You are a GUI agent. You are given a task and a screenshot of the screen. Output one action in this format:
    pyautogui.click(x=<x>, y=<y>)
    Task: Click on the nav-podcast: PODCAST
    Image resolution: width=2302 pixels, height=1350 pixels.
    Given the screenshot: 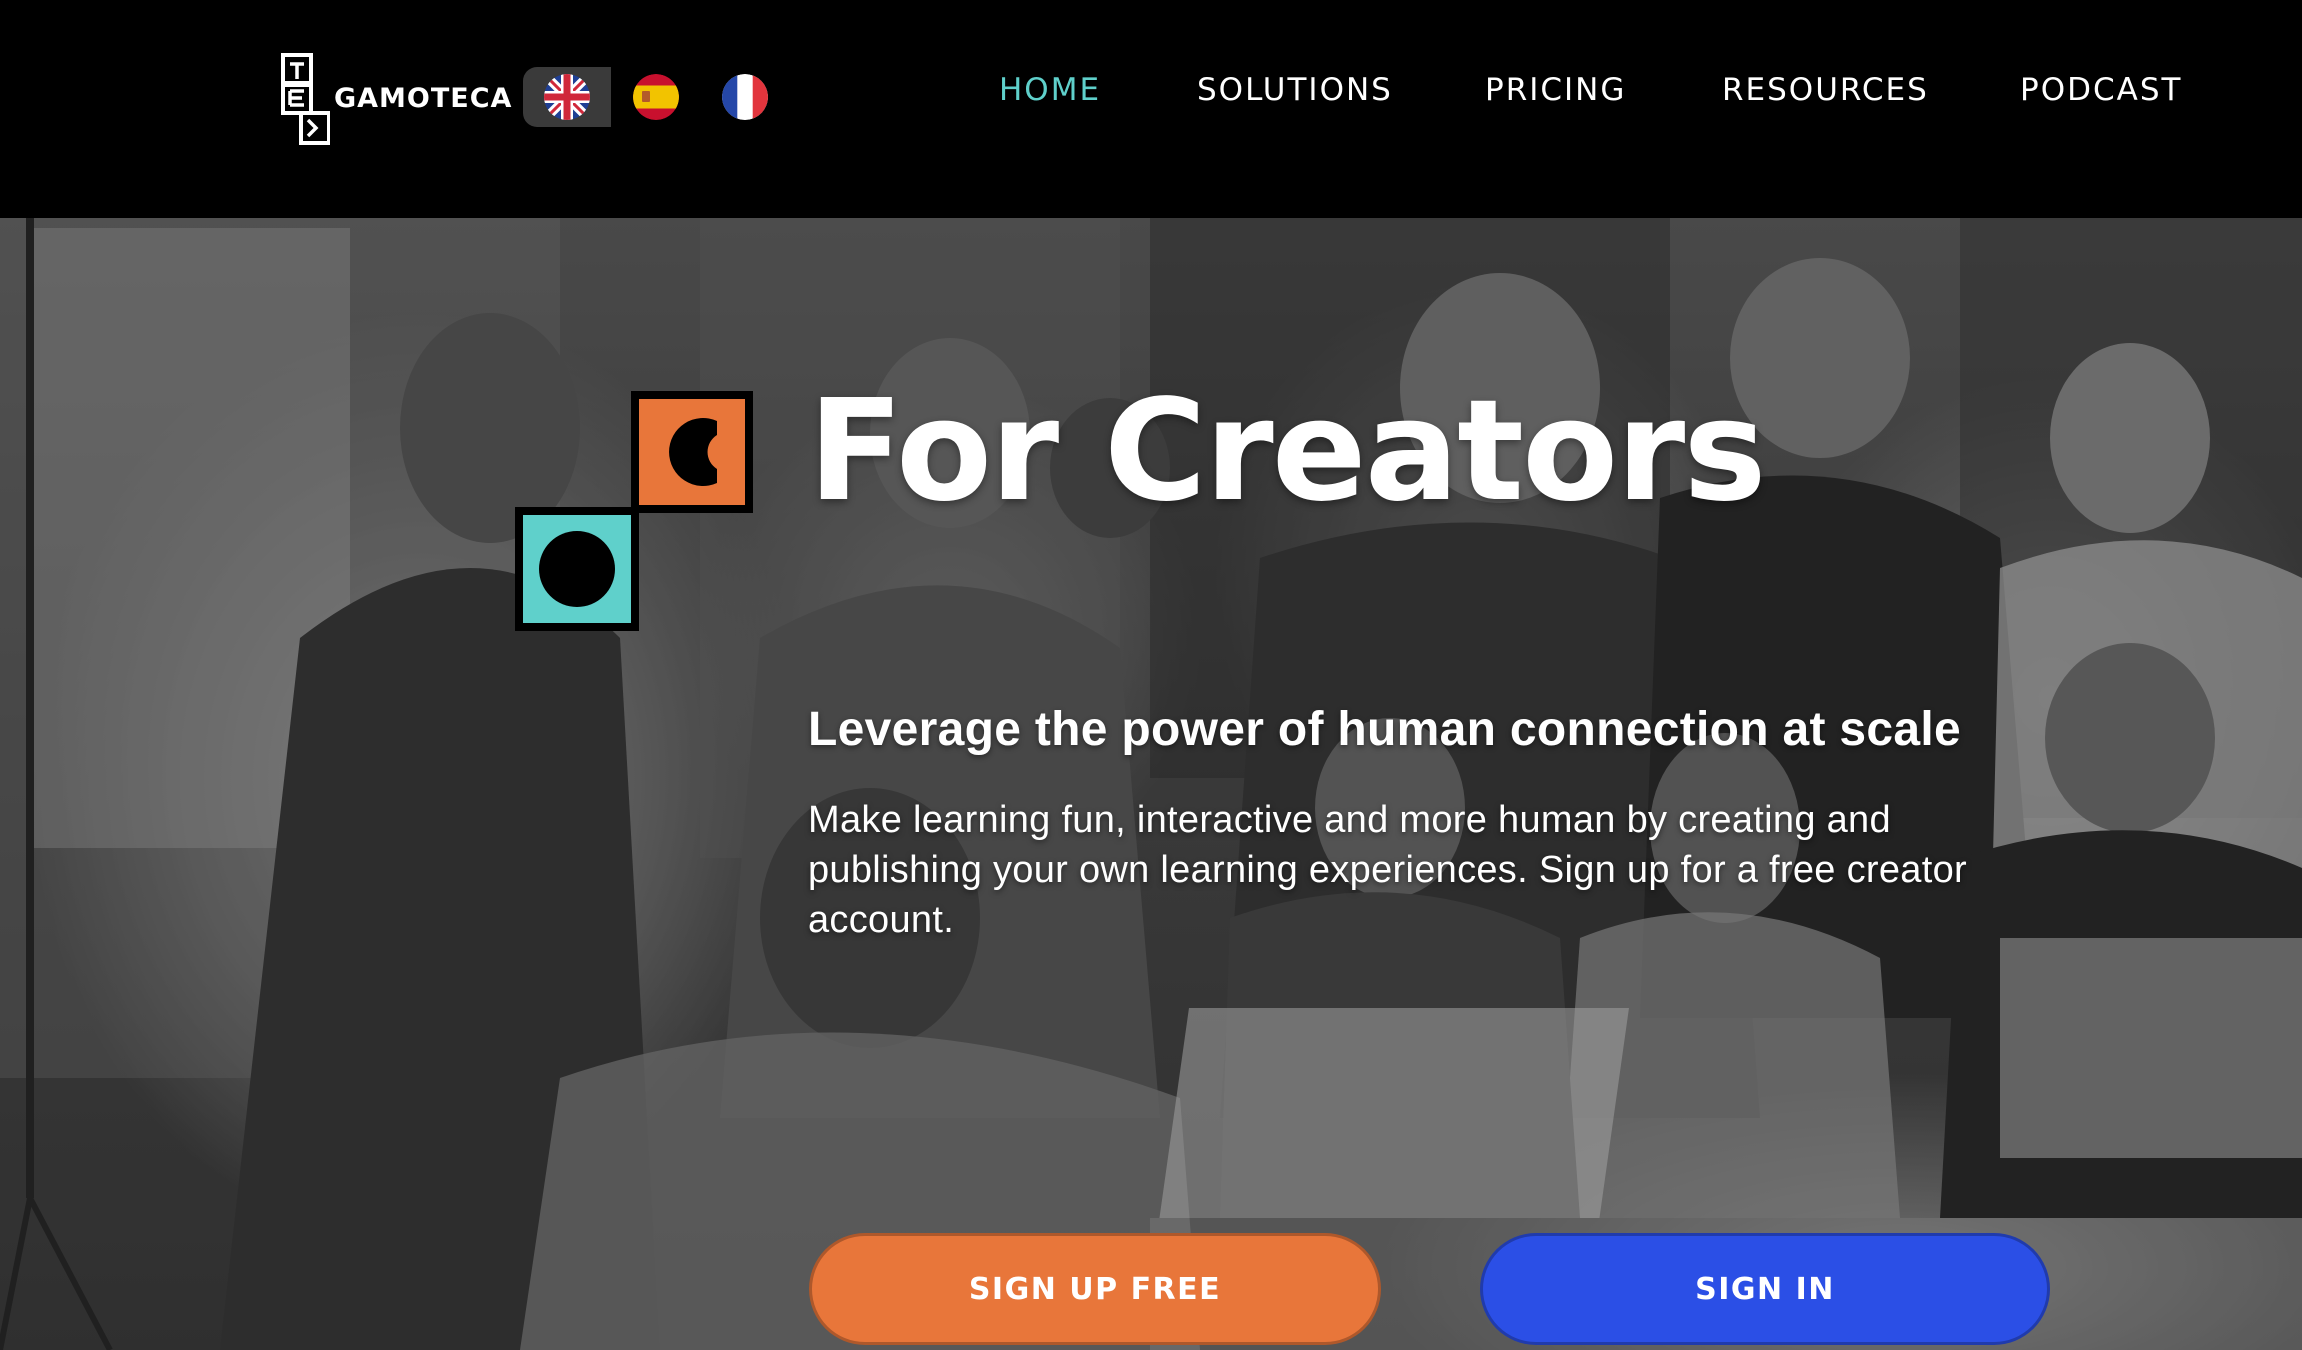 What is the action you would take?
    pyautogui.click(x=2101, y=90)
    